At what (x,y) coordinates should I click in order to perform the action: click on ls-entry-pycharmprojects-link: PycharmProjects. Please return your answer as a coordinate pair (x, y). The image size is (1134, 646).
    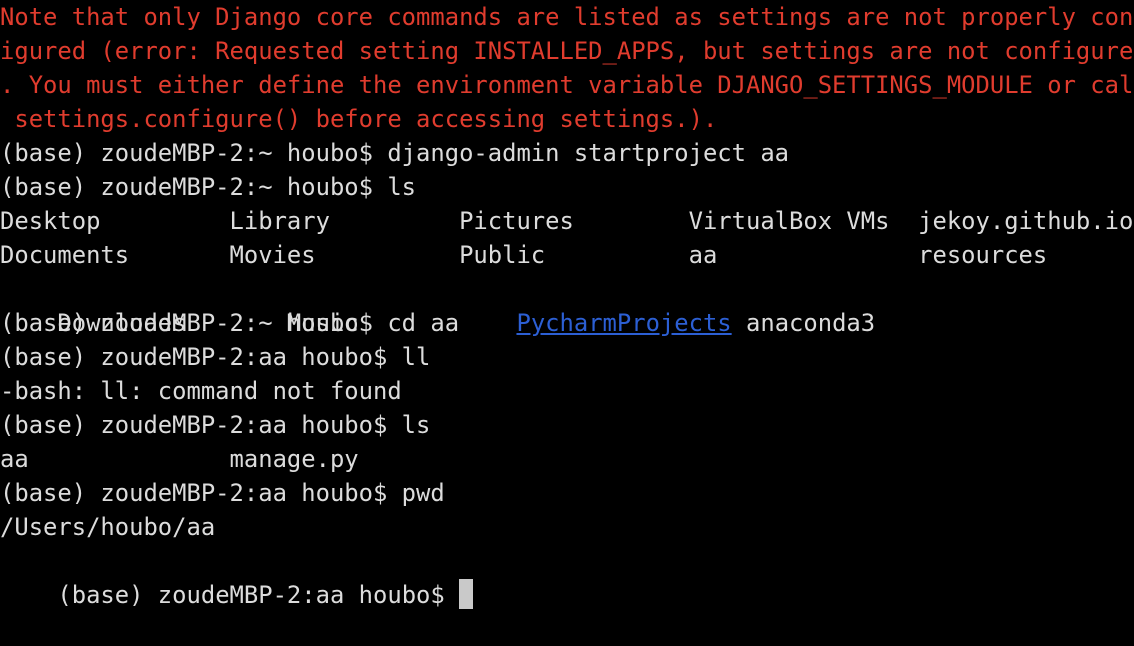
    Looking at the image, I should click on (623, 323).